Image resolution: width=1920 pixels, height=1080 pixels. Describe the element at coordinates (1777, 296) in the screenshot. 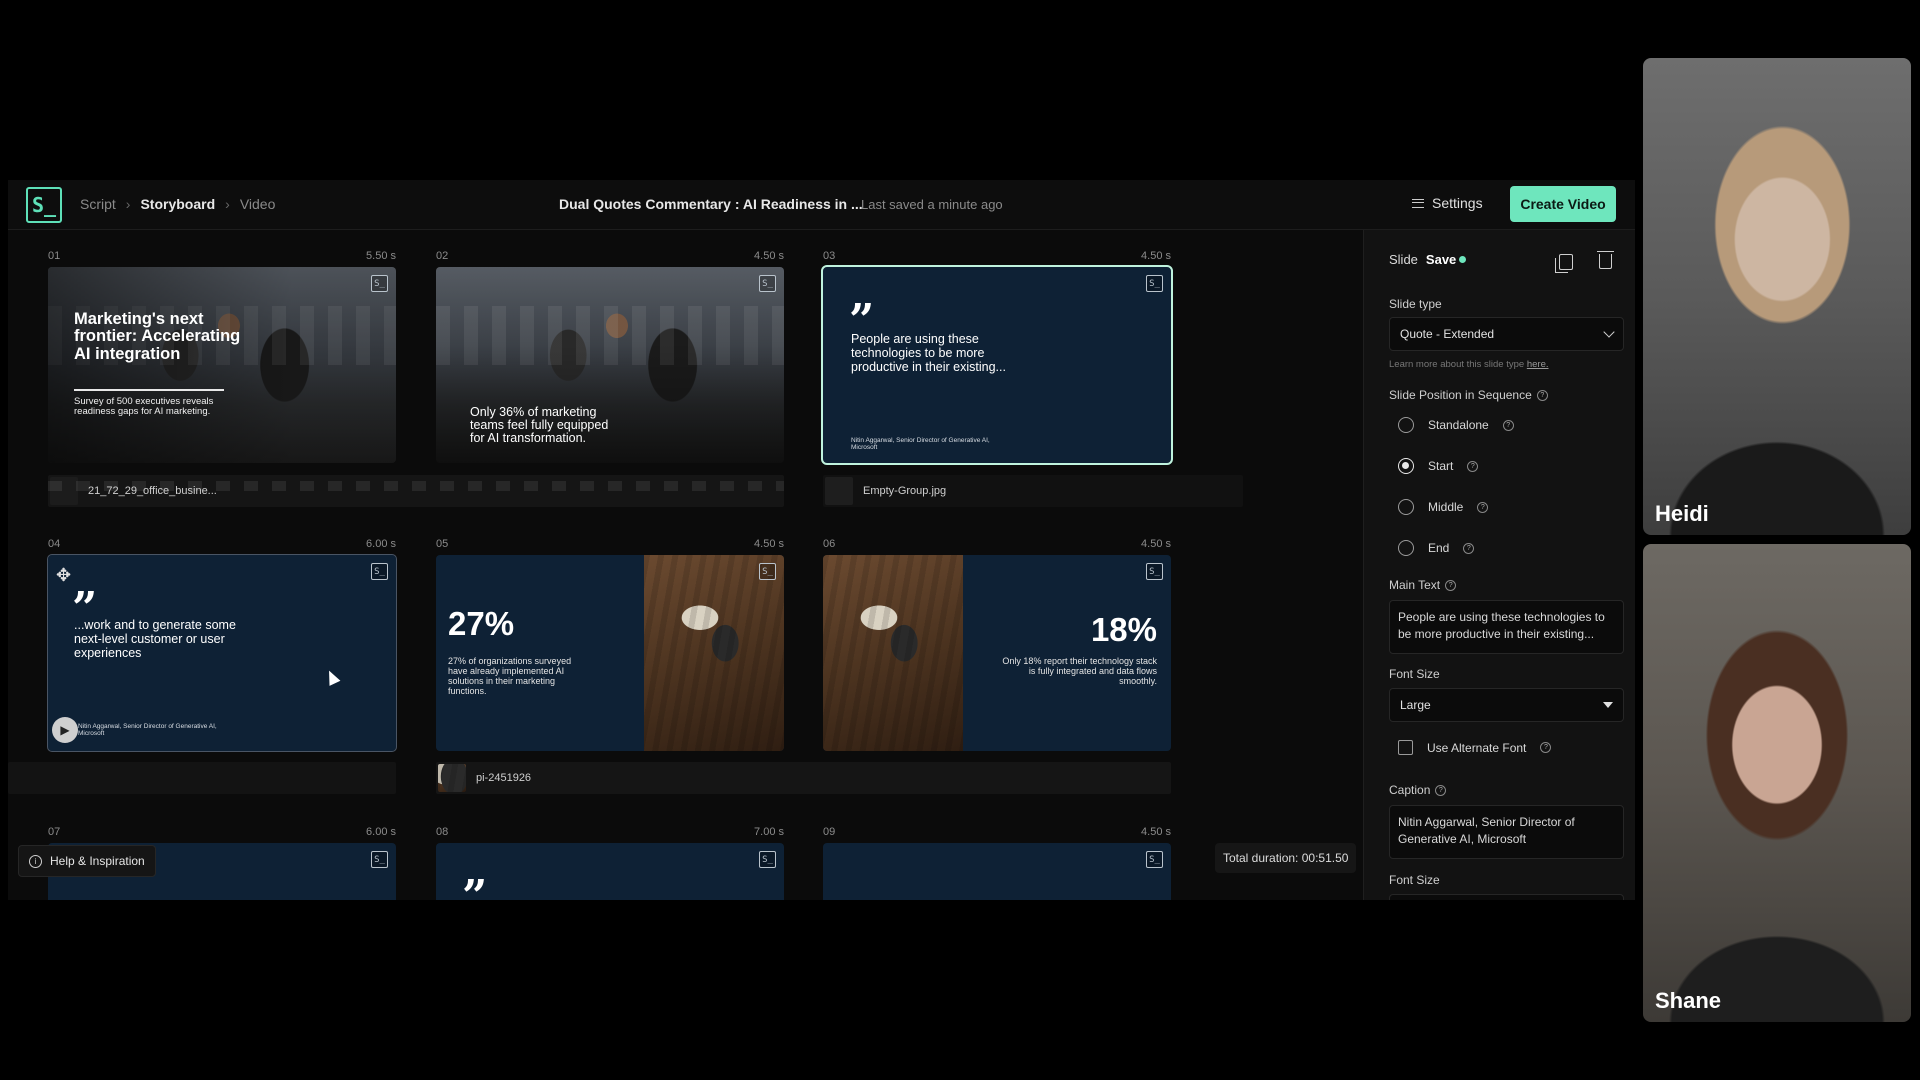

I see `participant-video: Heidi` at that location.